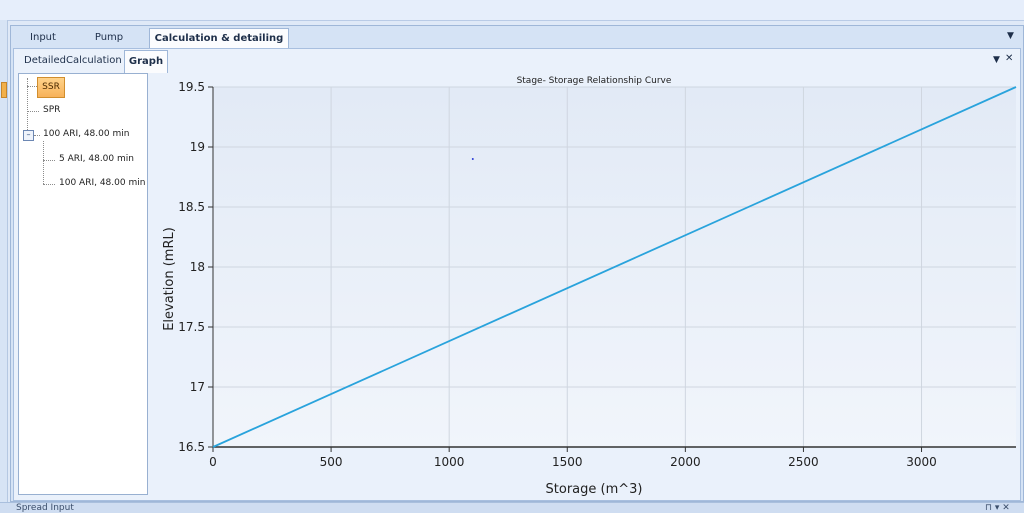 This screenshot has height=513, width=1024. What do you see at coordinates (51, 110) in the screenshot?
I see `tree-item-spr: SPR` at bounding box center [51, 110].